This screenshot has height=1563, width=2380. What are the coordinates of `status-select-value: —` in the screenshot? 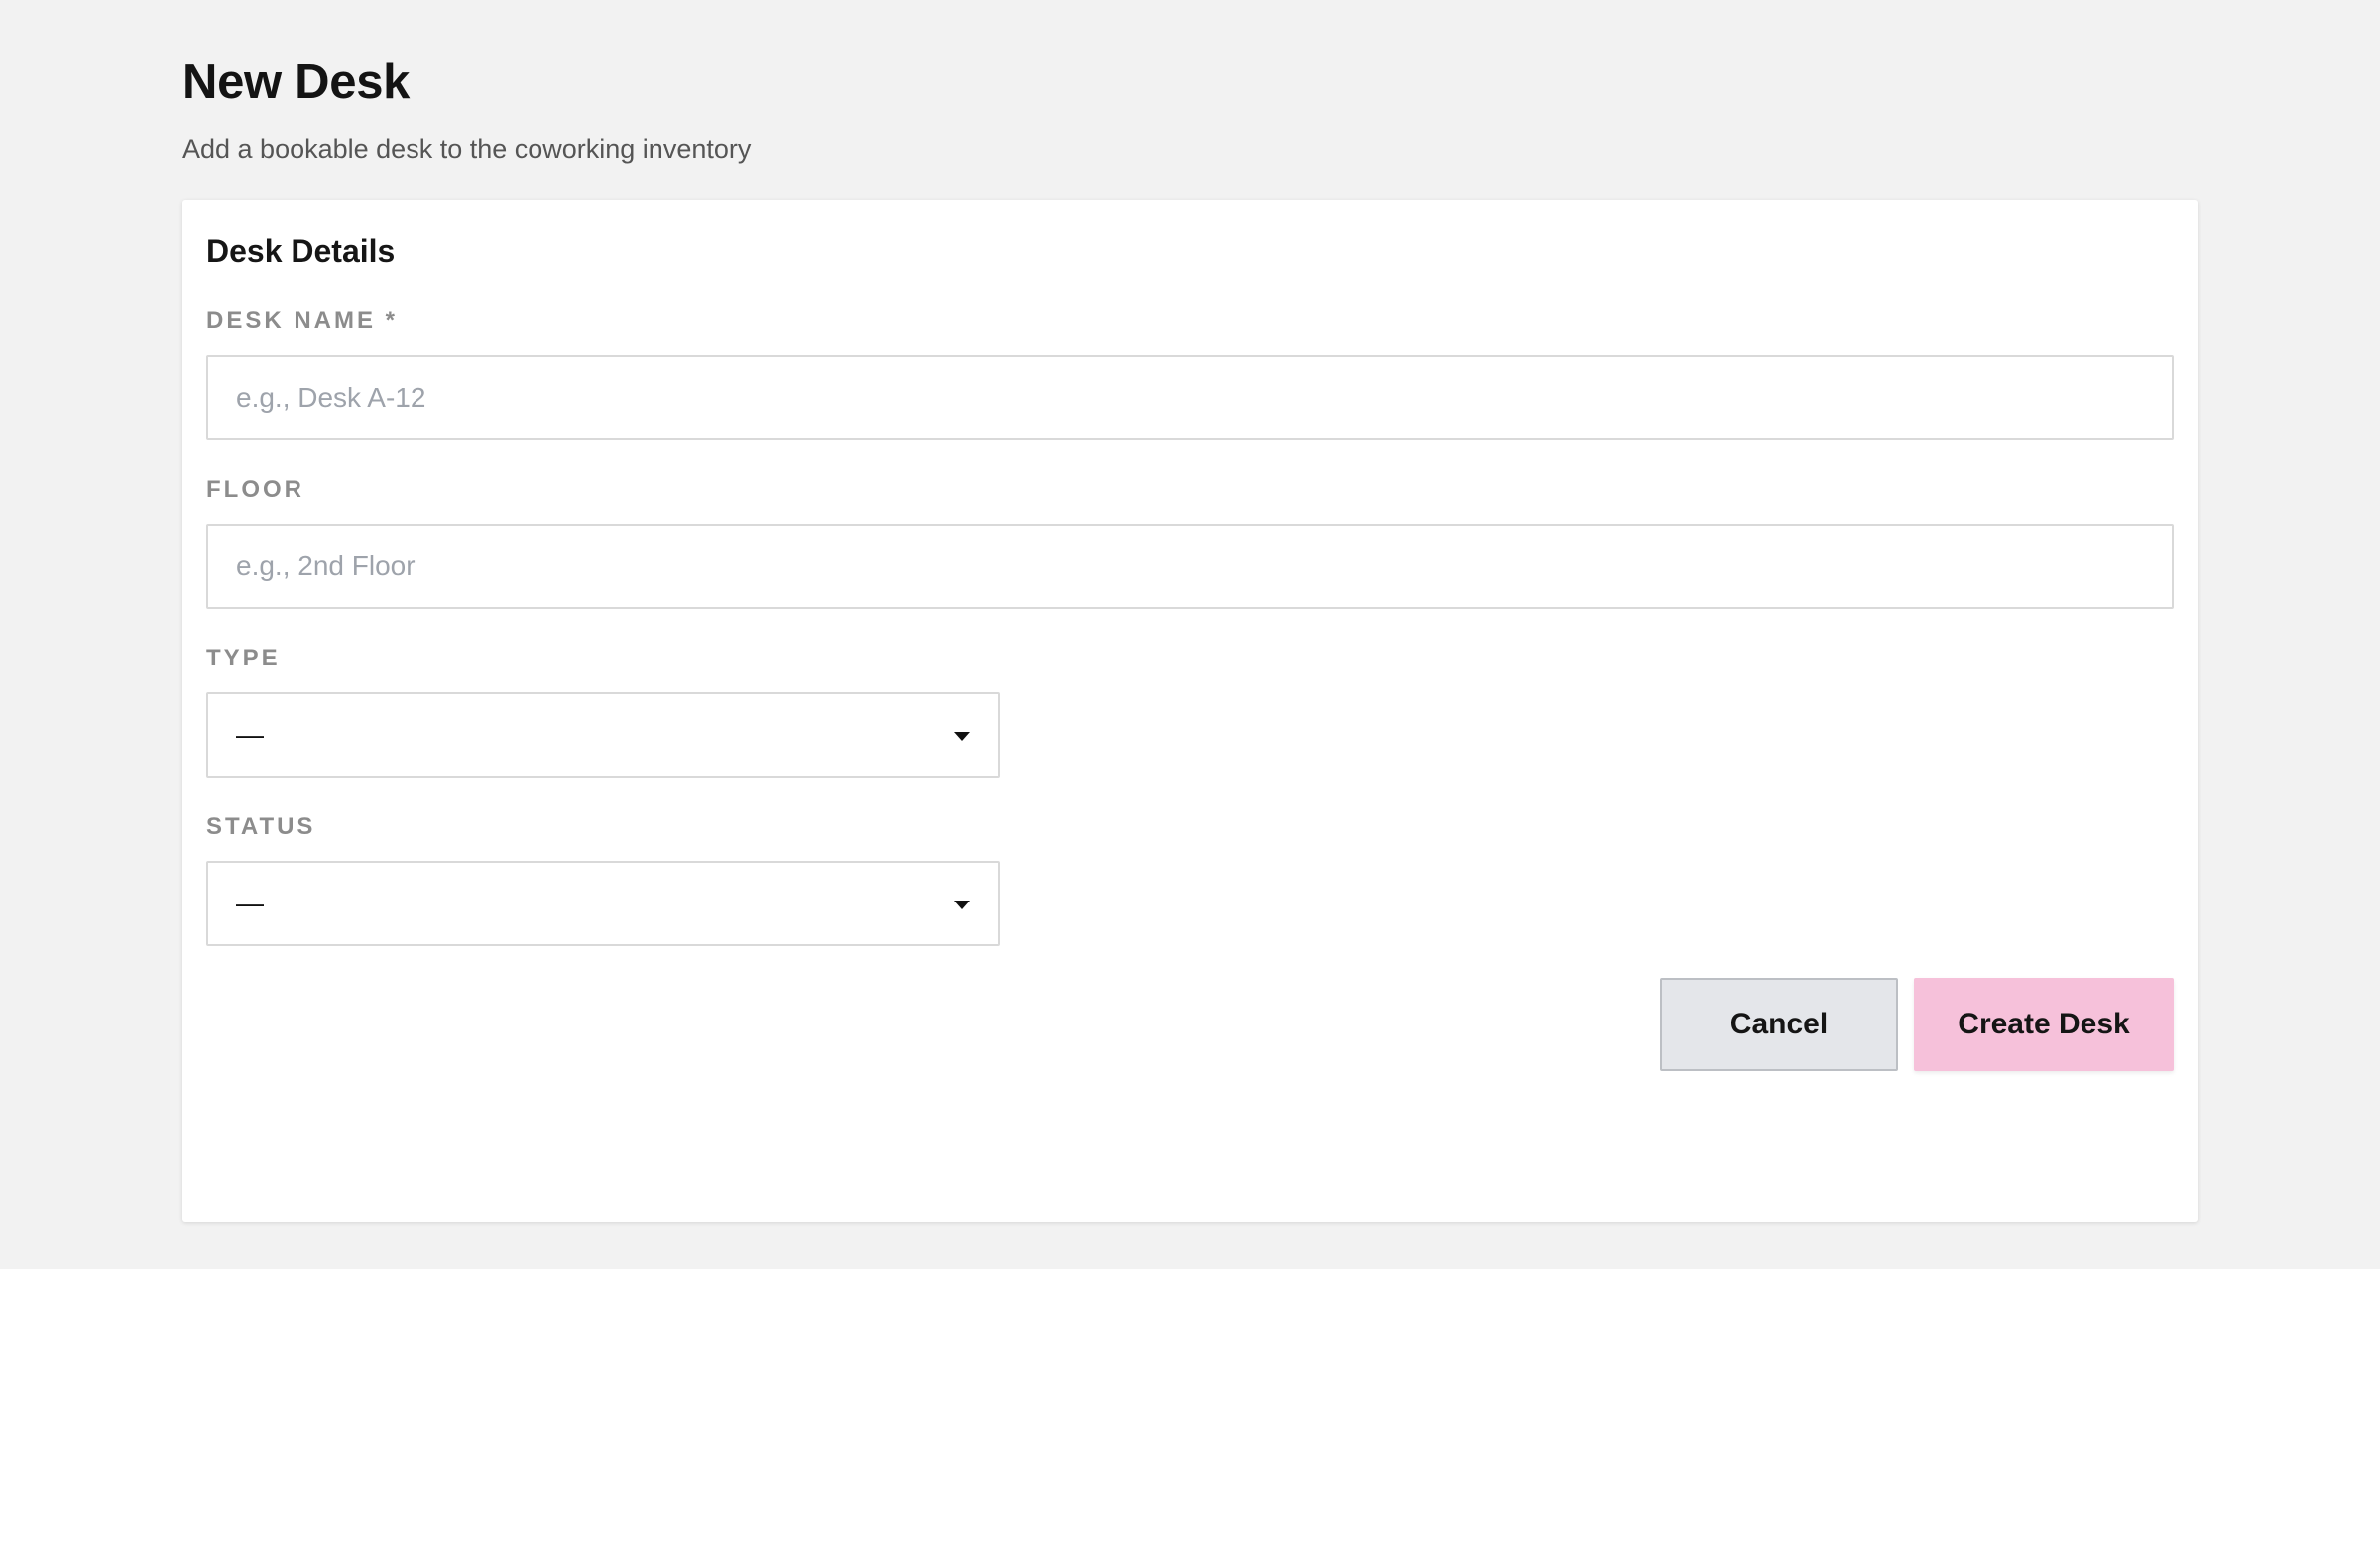 It's located at (250, 903).